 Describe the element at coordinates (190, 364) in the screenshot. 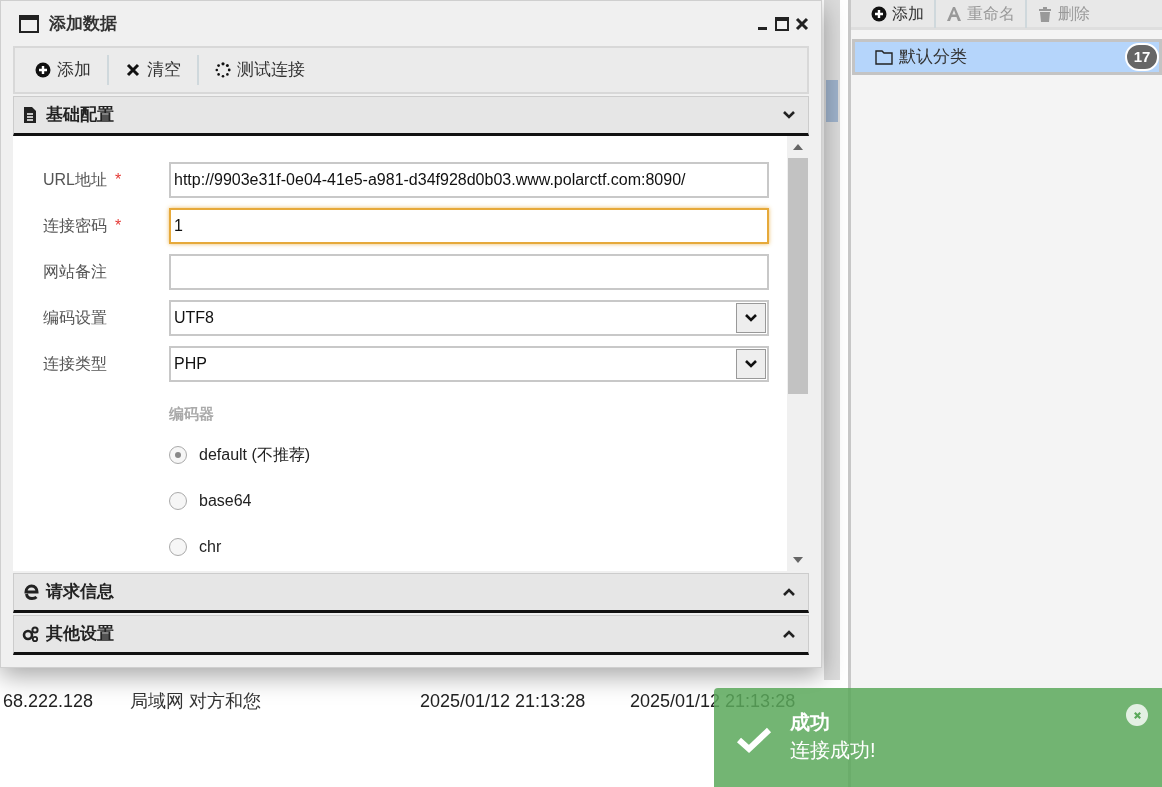

I see `select-value: PHP` at that location.